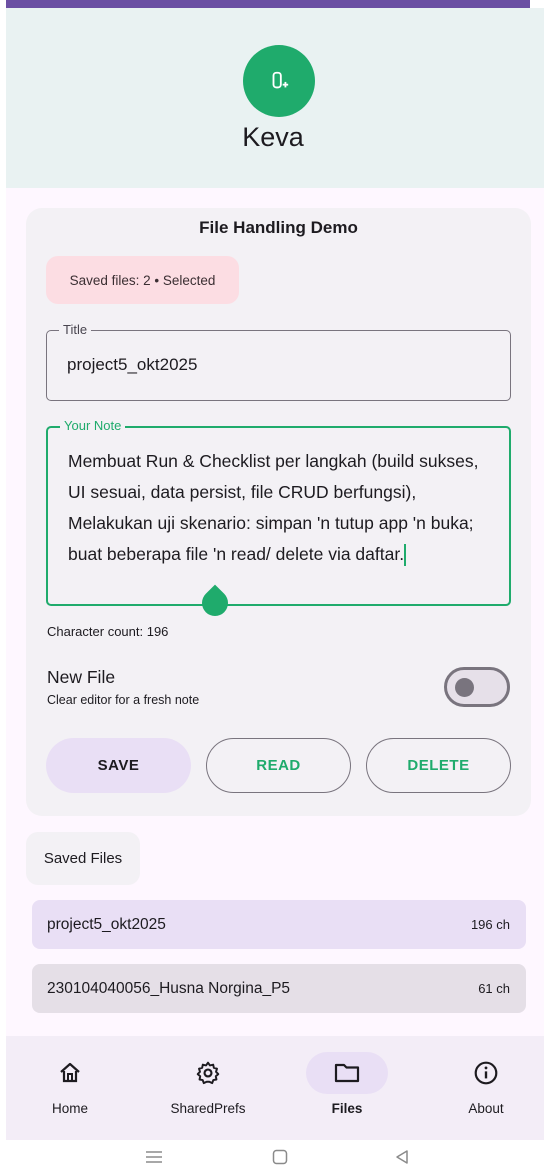 The height and width of the screenshot is (1175, 544). Describe the element at coordinates (268, 4) in the screenshot. I see `status-bar` at that location.